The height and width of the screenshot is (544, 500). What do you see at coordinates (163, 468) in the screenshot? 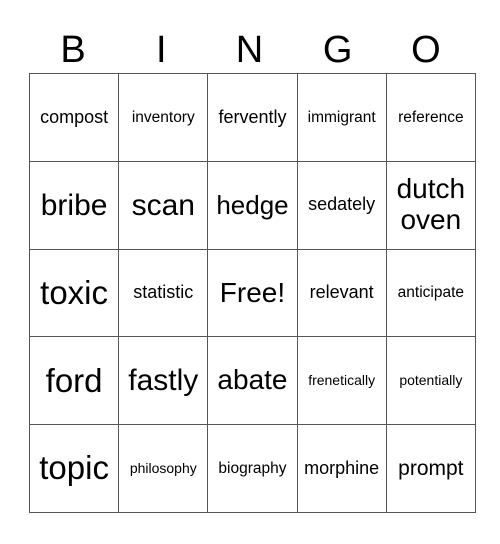
I see `bingo-cell: philosophy` at bounding box center [163, 468].